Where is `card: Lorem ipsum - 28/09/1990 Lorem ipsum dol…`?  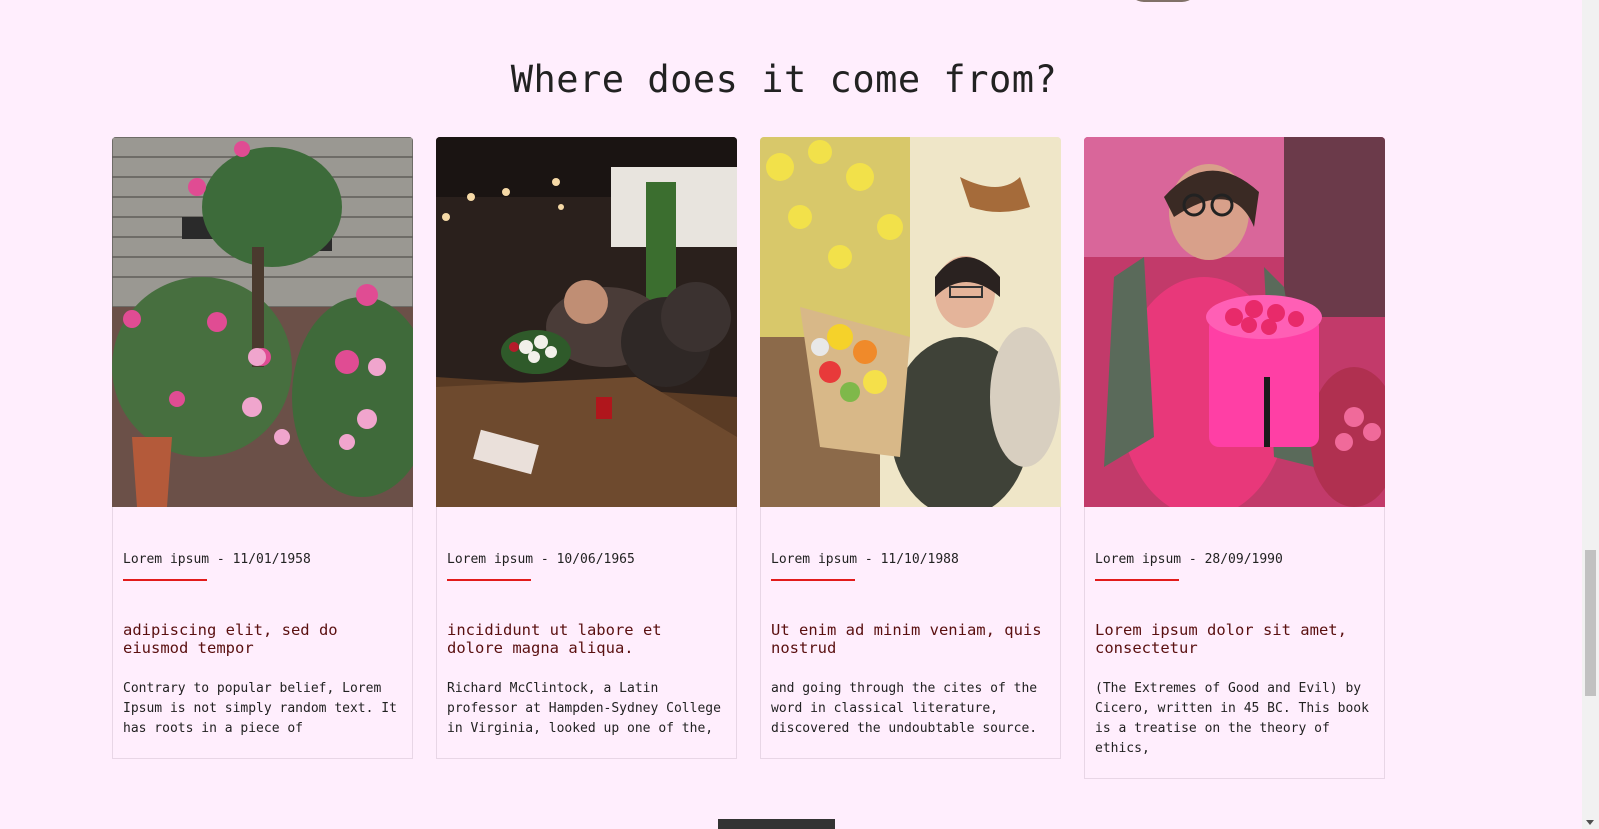
card: Lorem ipsum - 28/09/1990 Lorem ipsum dol… is located at coordinates (1234, 458).